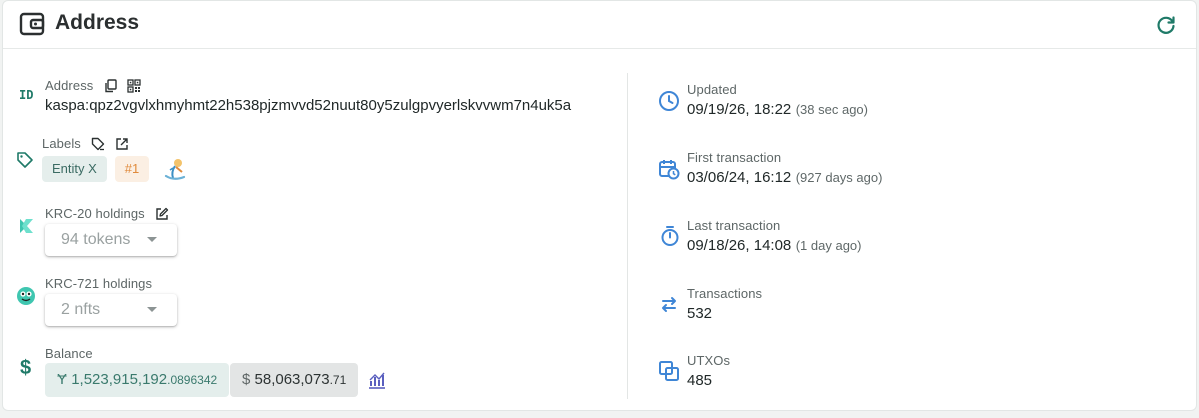 This screenshot has height=418, width=1199. What do you see at coordinates (26, 226) in the screenshot?
I see `krc20-icon` at bounding box center [26, 226].